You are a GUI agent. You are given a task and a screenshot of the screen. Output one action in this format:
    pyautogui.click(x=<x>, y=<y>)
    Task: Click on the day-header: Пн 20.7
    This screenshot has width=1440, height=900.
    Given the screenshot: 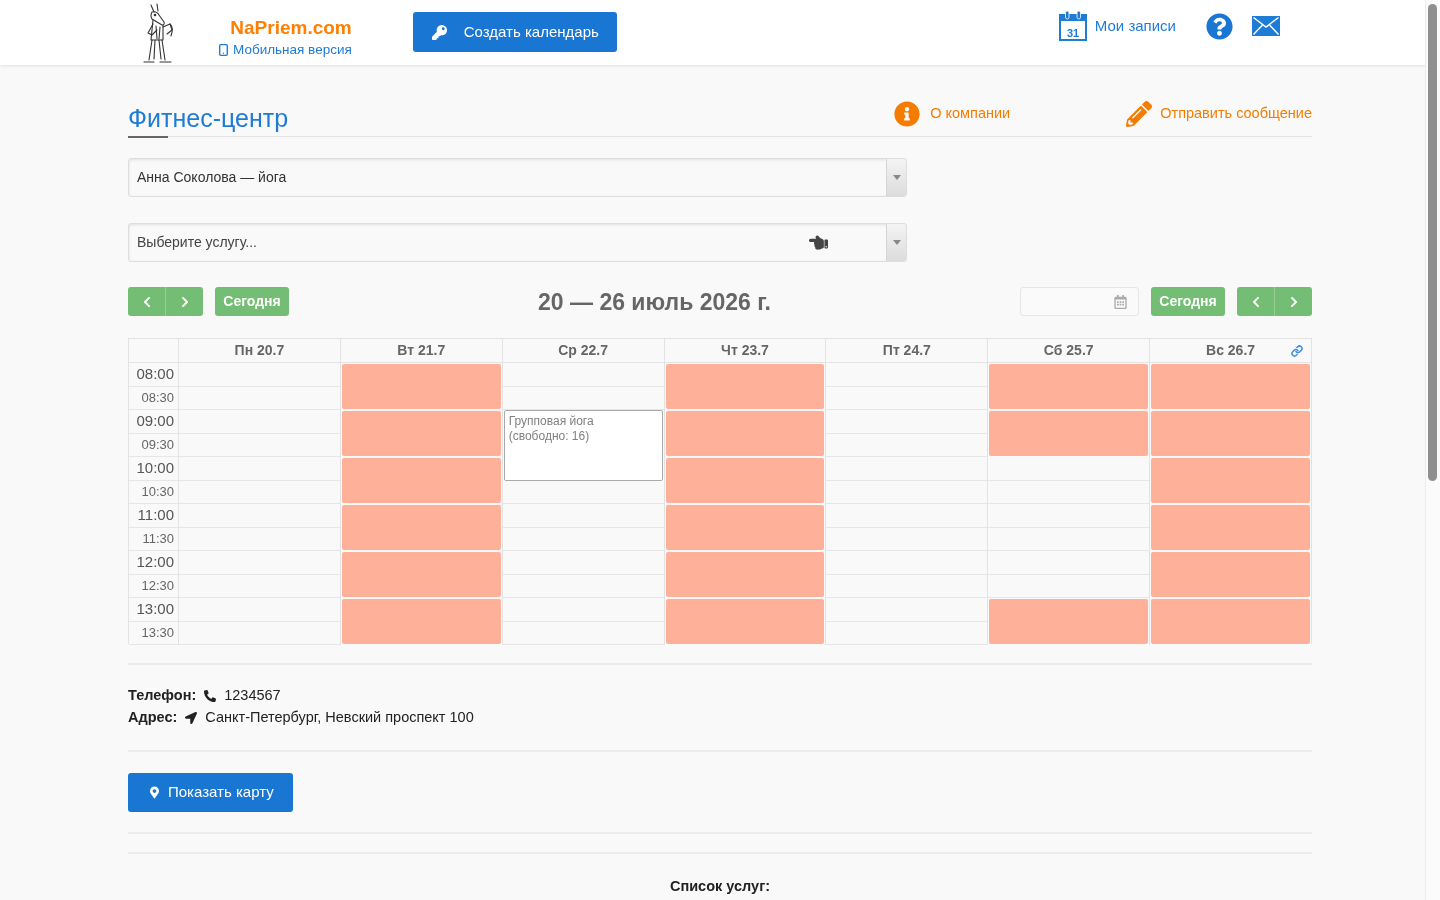 What is the action you would take?
    pyautogui.click(x=259, y=350)
    